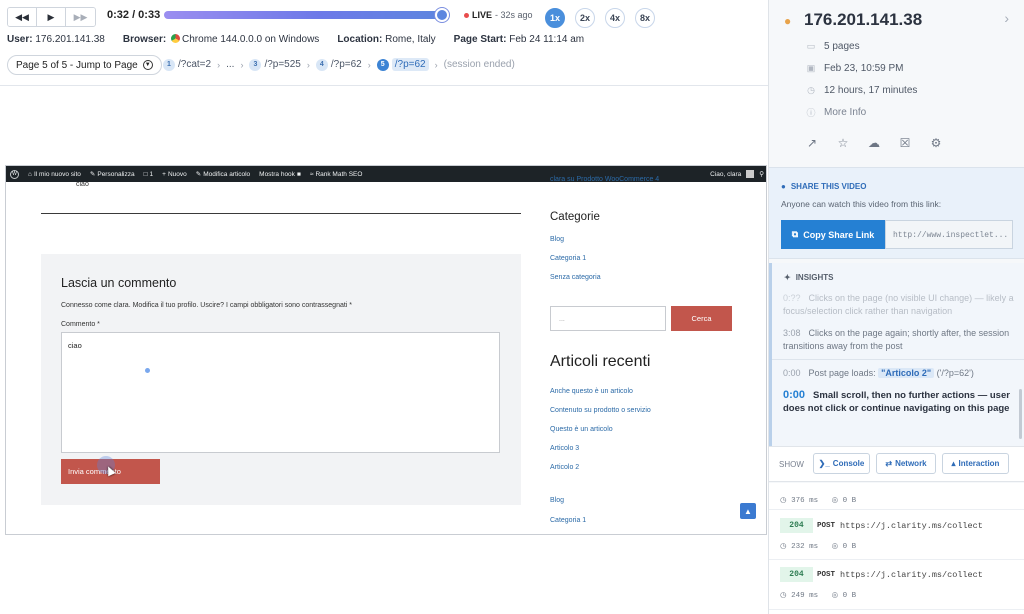 The width and height of the screenshot is (1024, 614). Describe the element at coordinates (92, 174) in the screenshot. I see `brush-icon: ✎` at that location.